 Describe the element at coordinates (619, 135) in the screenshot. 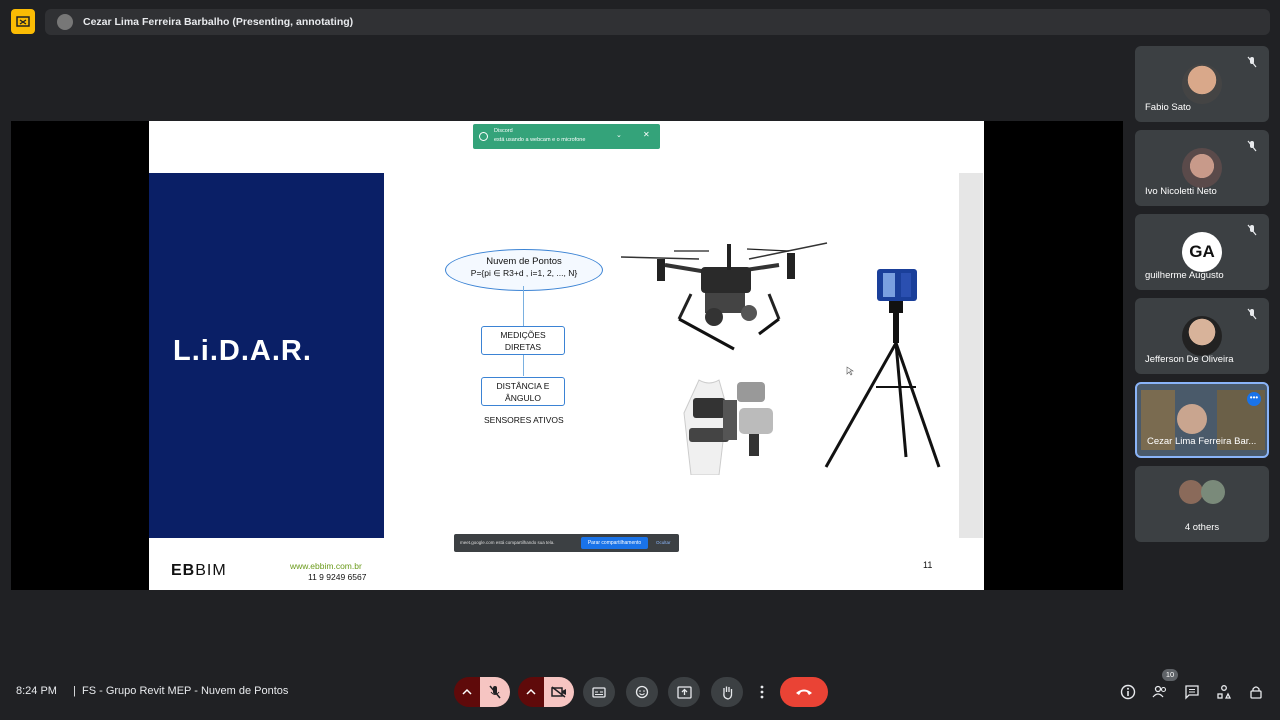

I see `chevron-down-icon: ⌄` at that location.